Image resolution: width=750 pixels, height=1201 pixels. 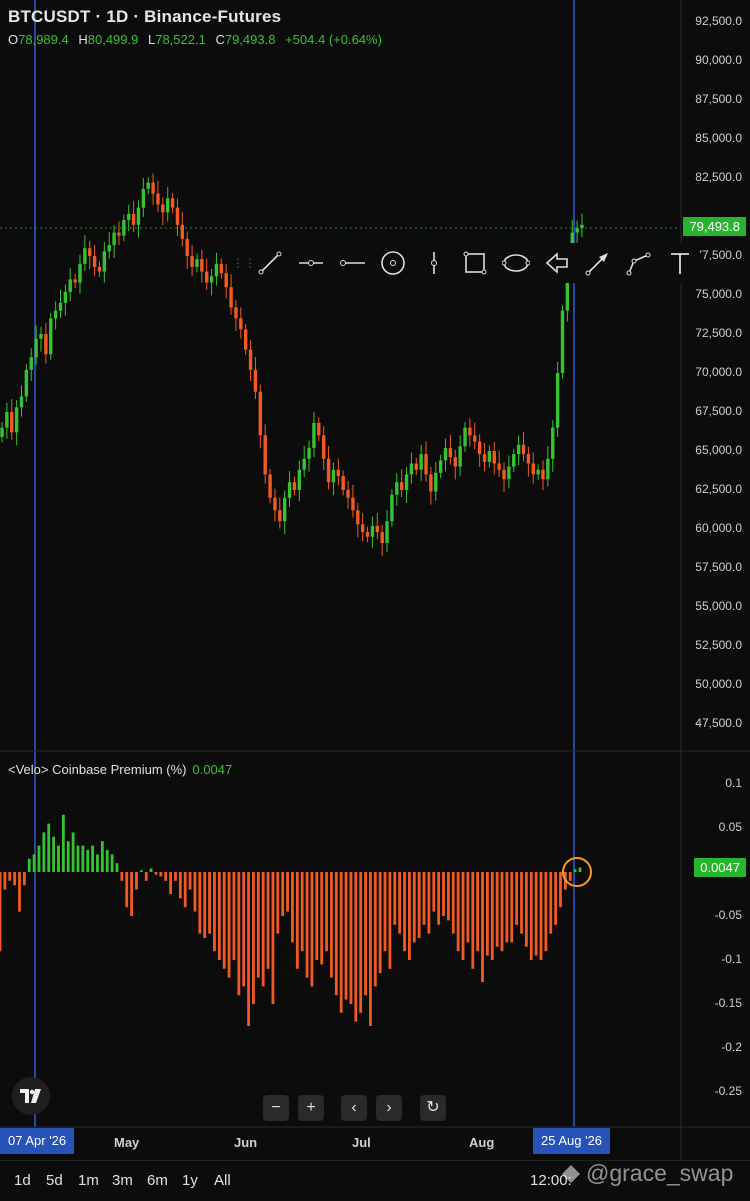 I want to click on range-6m: 6m, so click(x=157, y=1180).